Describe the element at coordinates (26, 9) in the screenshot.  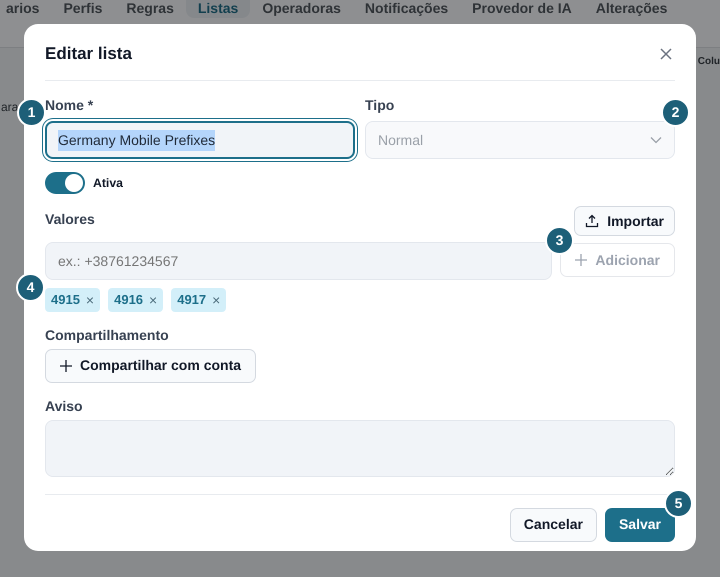
I see `tab: arios` at that location.